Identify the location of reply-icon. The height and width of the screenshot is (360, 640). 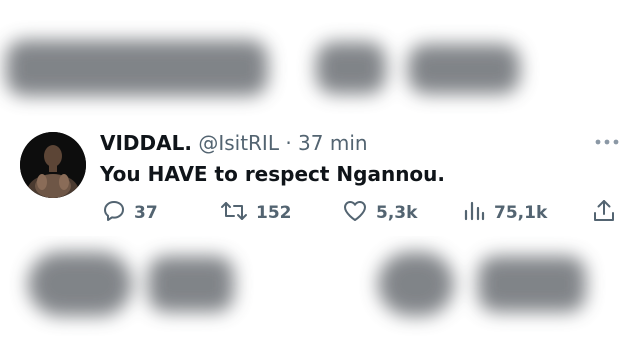
(118, 213).